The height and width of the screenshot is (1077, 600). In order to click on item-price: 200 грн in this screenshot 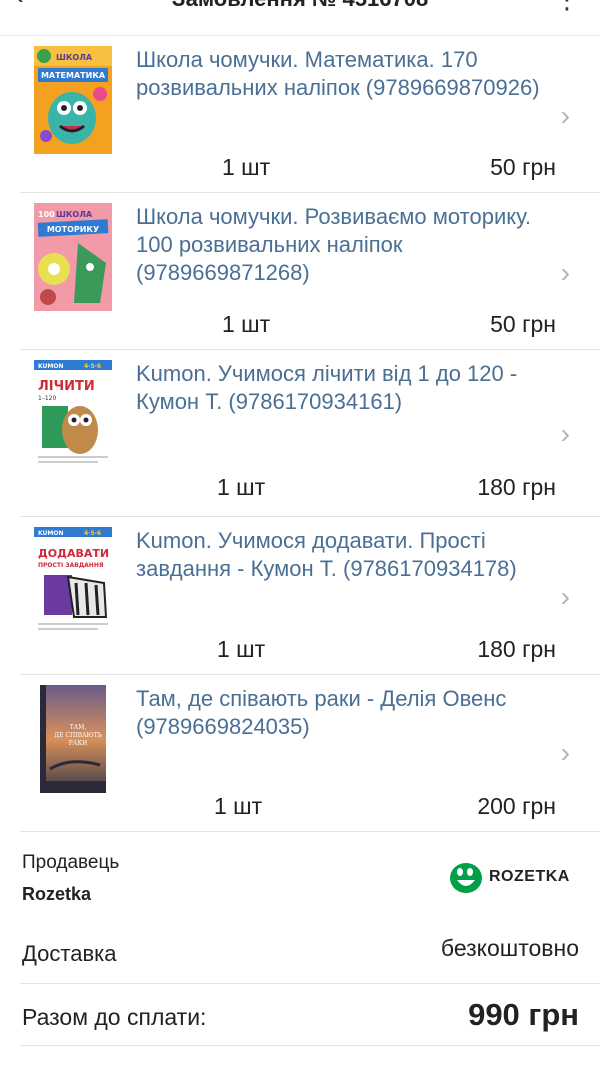, I will do `click(516, 806)`.